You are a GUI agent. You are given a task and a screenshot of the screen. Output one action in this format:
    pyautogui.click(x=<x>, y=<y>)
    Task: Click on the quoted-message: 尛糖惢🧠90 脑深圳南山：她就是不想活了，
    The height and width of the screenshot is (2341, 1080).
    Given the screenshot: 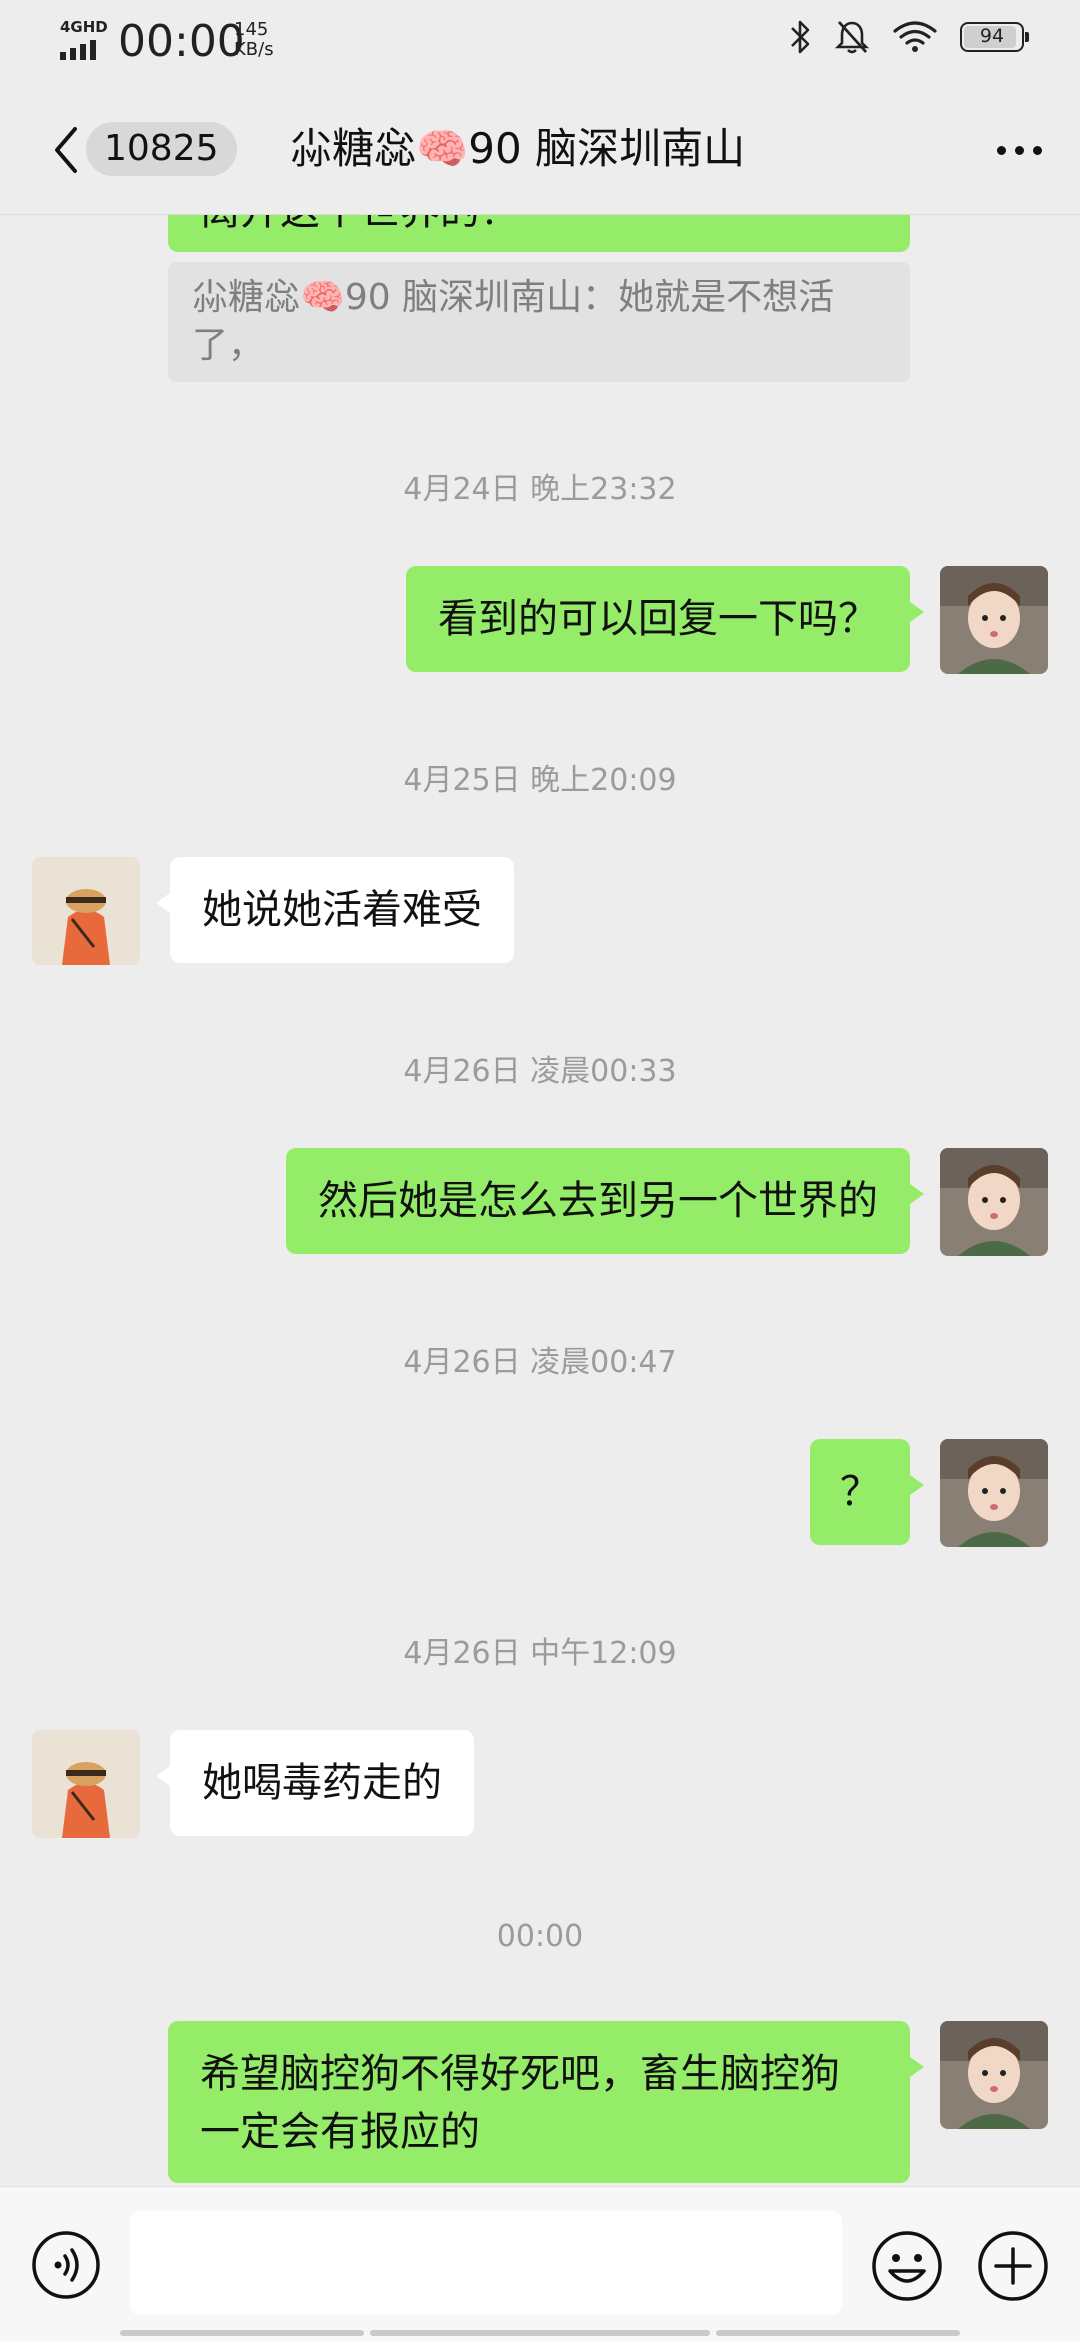 What is the action you would take?
    pyautogui.click(x=539, y=322)
    